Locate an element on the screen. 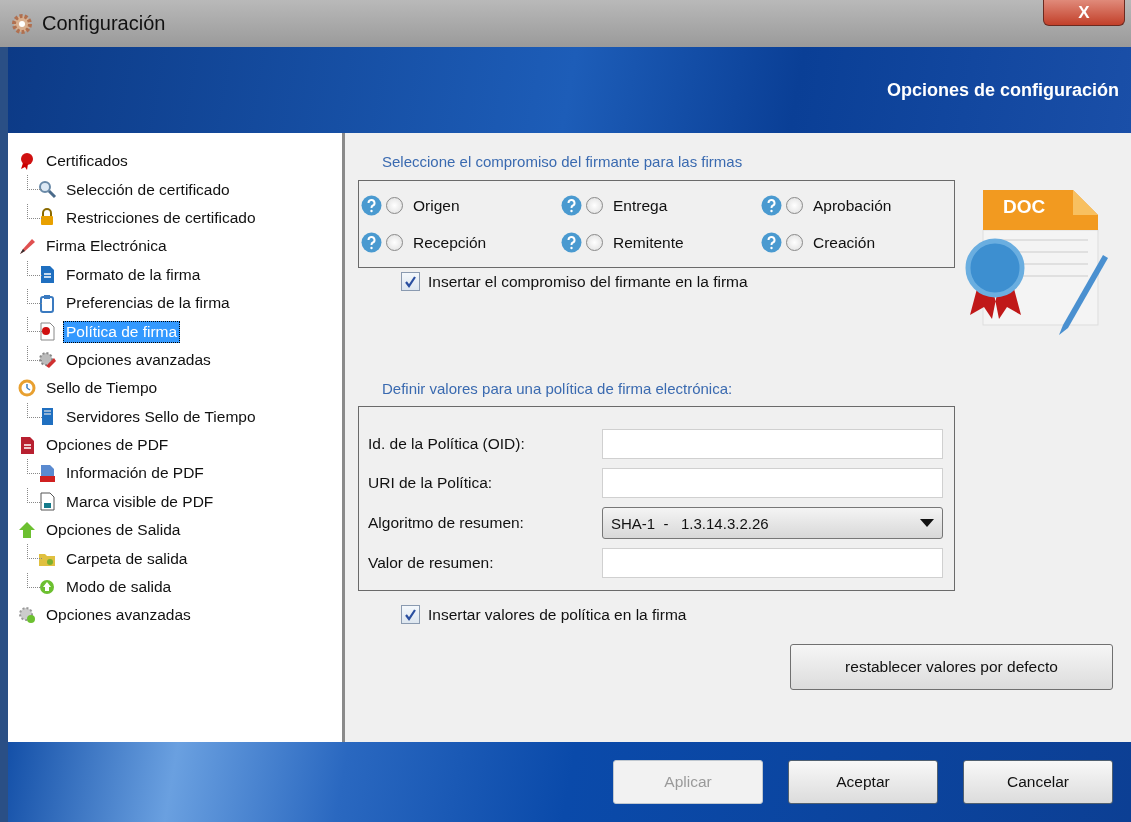 The height and width of the screenshot is (822, 1131). tree-item: Restricciones de certificado is located at coordinates (161, 217).